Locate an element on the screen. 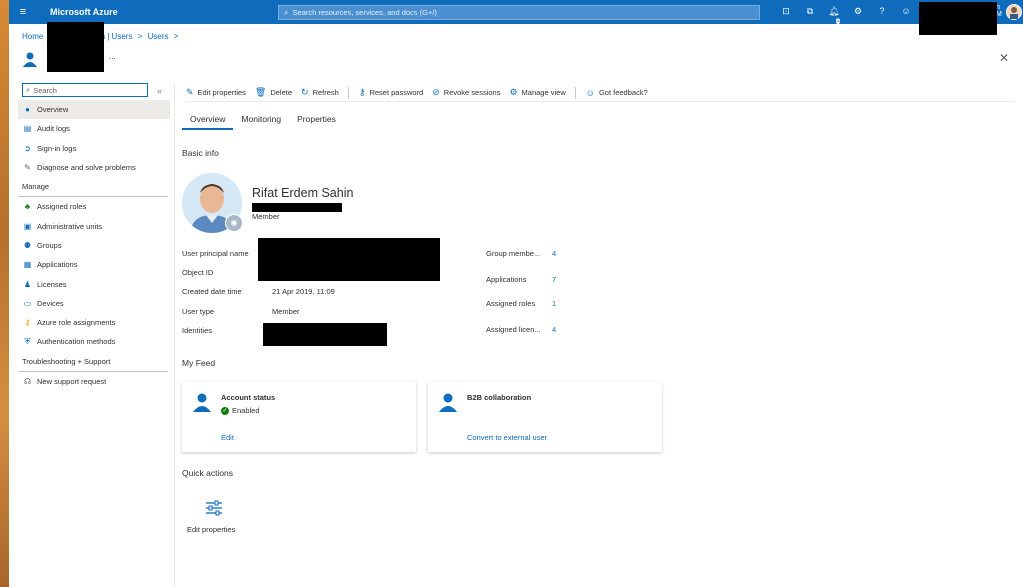 The image size is (1023, 587). refresh-button: ↻ Refresh is located at coordinates (320, 92).